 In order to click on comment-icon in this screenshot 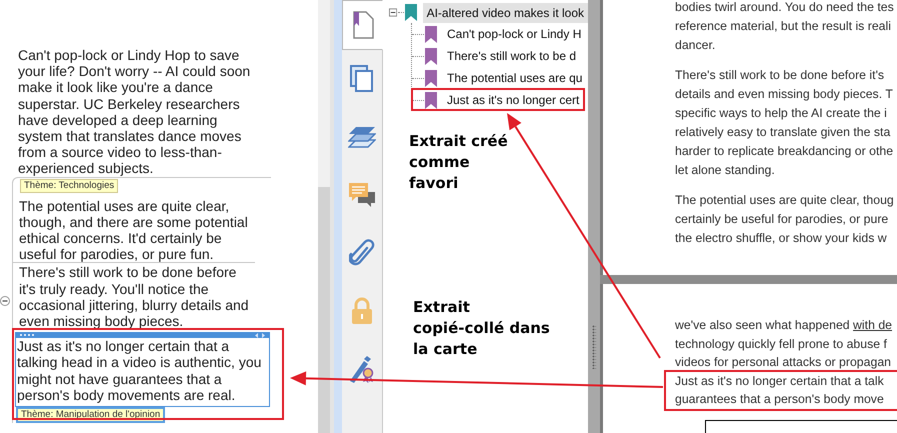, I will do `click(362, 195)`.